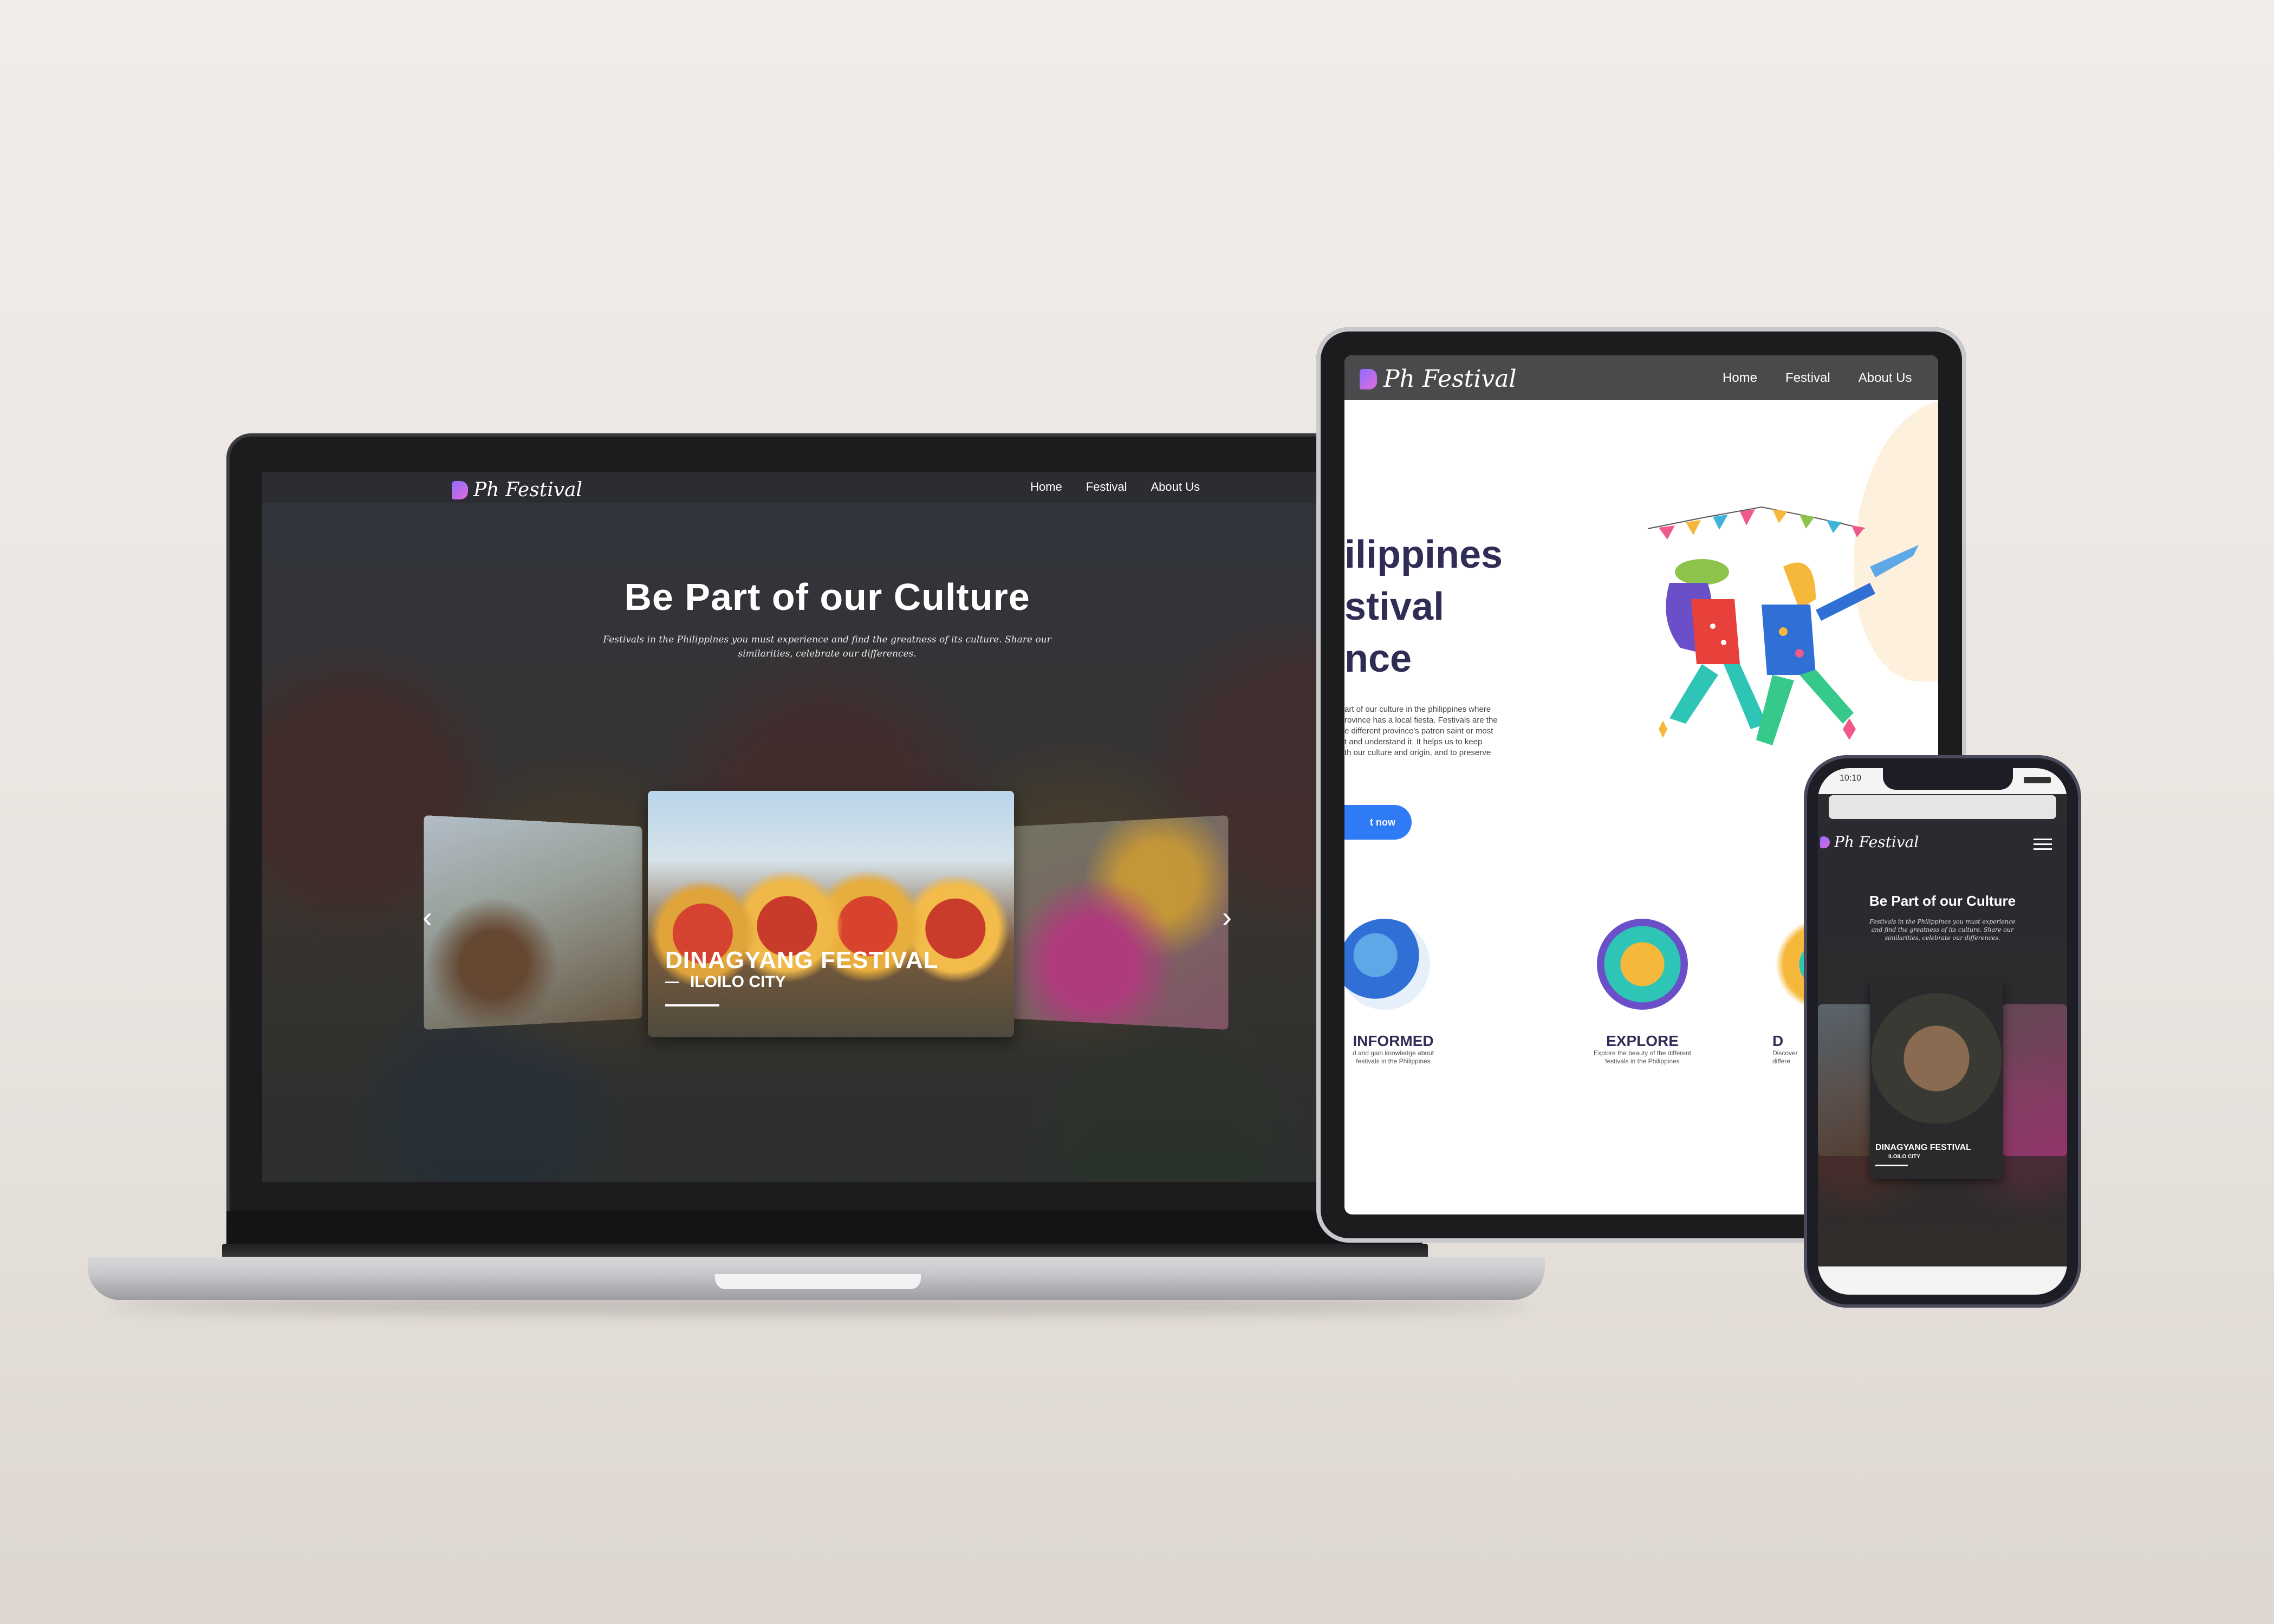 The height and width of the screenshot is (1624, 2274). What do you see at coordinates (827, 487) in the screenshot?
I see `desktop-navbar` at bounding box center [827, 487].